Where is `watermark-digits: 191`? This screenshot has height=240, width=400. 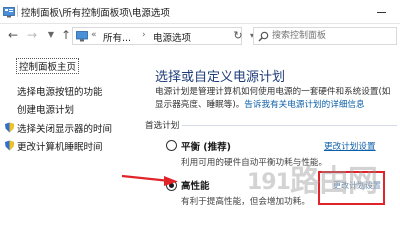
watermark-digits: 191 is located at coordinates (269, 182).